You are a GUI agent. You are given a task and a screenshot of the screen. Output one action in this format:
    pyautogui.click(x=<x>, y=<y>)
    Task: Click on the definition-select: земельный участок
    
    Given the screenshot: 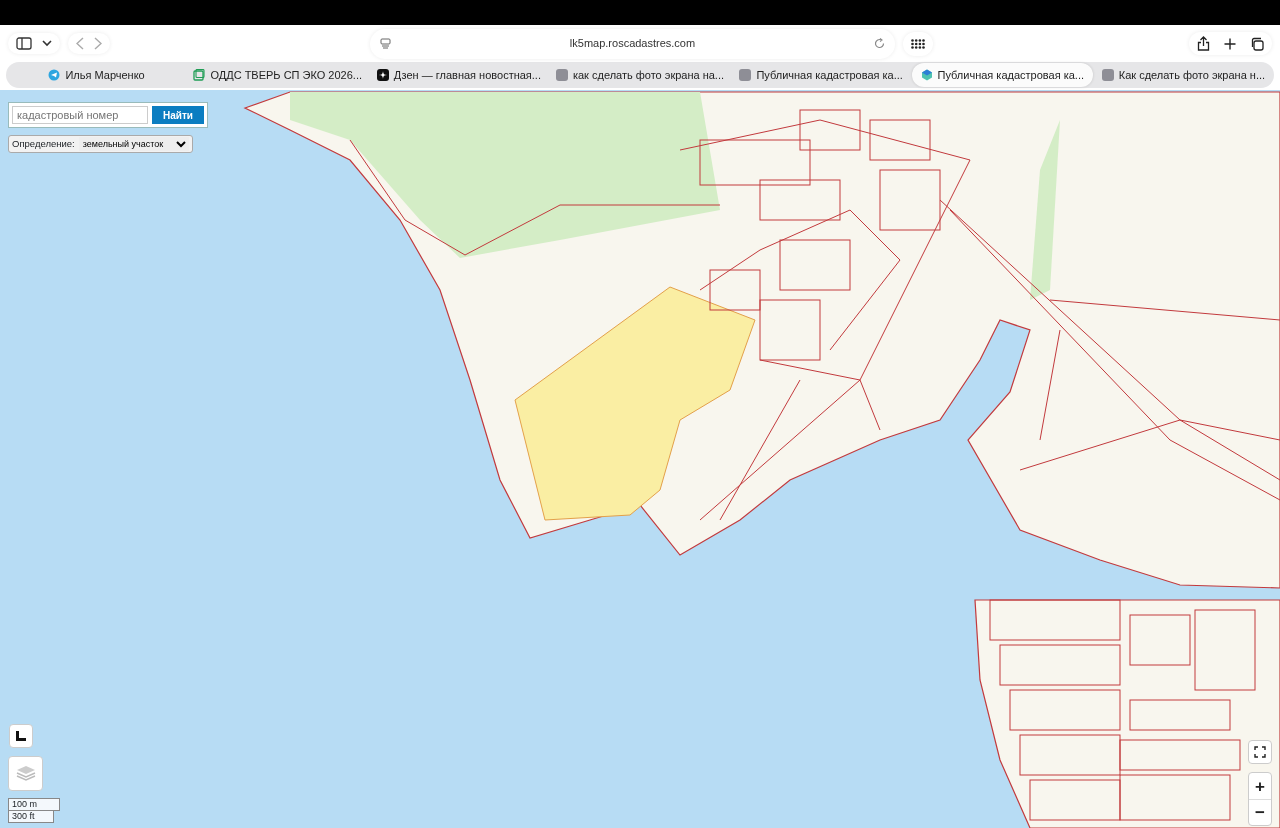 What is the action you would take?
    pyautogui.click(x=133, y=144)
    